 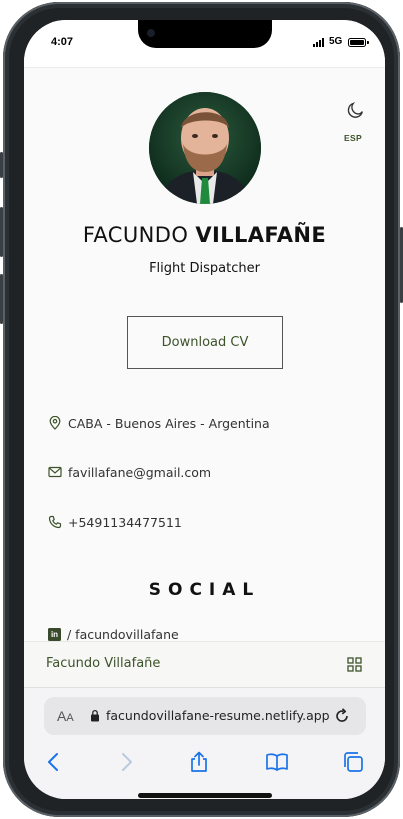 I want to click on volume-up-button, so click(x=1, y=232).